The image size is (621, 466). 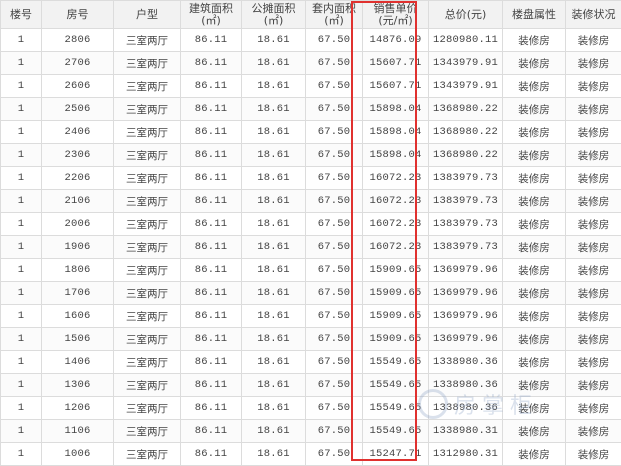 I want to click on cell-total-price: 1280980.11, so click(x=466, y=40).